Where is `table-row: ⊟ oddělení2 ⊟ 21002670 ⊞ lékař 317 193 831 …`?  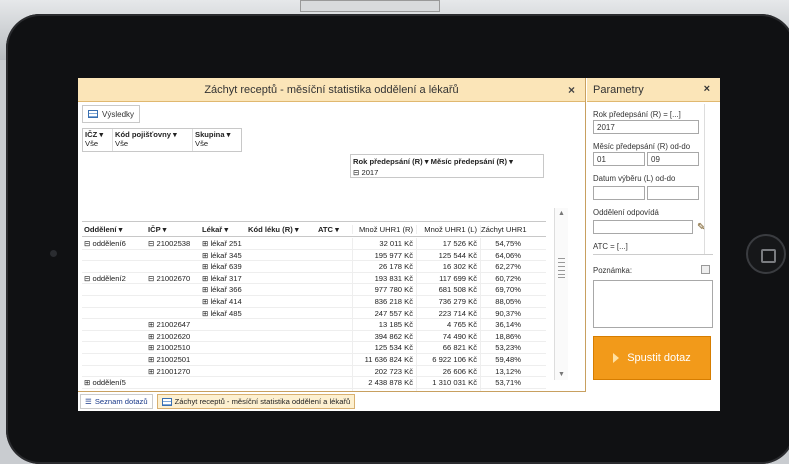
table-row: ⊟ oddělení2 ⊟ 21002670 ⊞ lékař 317 193 831 … is located at coordinates (314, 278).